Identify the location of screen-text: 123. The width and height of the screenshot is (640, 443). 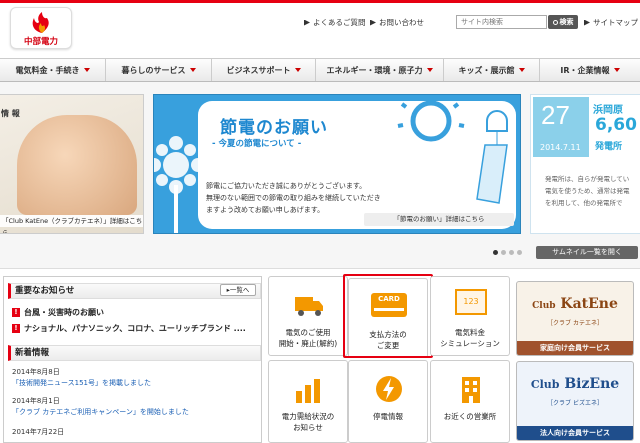
(471, 301).